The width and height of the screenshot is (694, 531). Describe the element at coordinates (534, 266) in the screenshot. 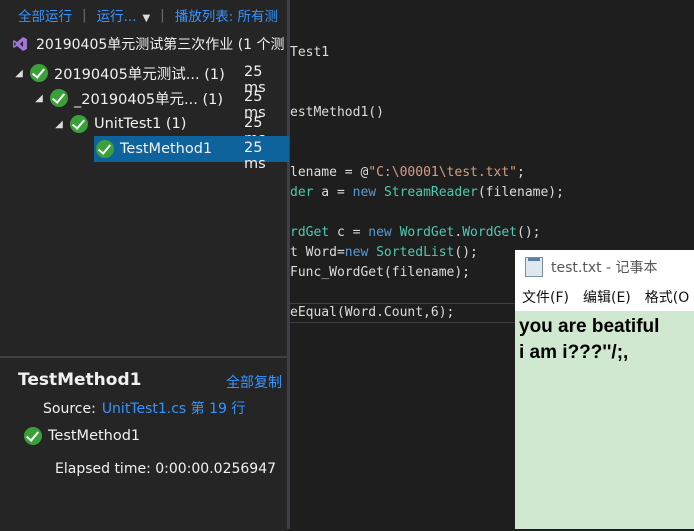

I see `notepad-icon` at that location.